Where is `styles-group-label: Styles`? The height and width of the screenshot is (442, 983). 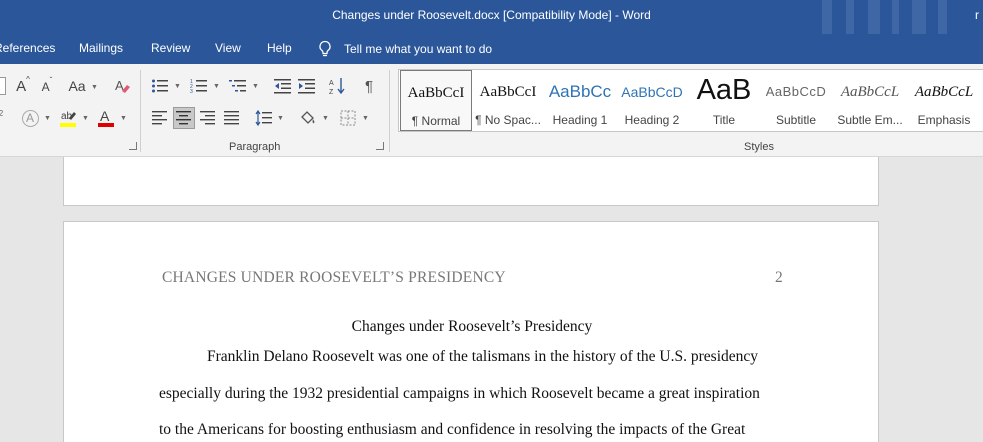
styles-group-label: Styles is located at coordinates (759, 147).